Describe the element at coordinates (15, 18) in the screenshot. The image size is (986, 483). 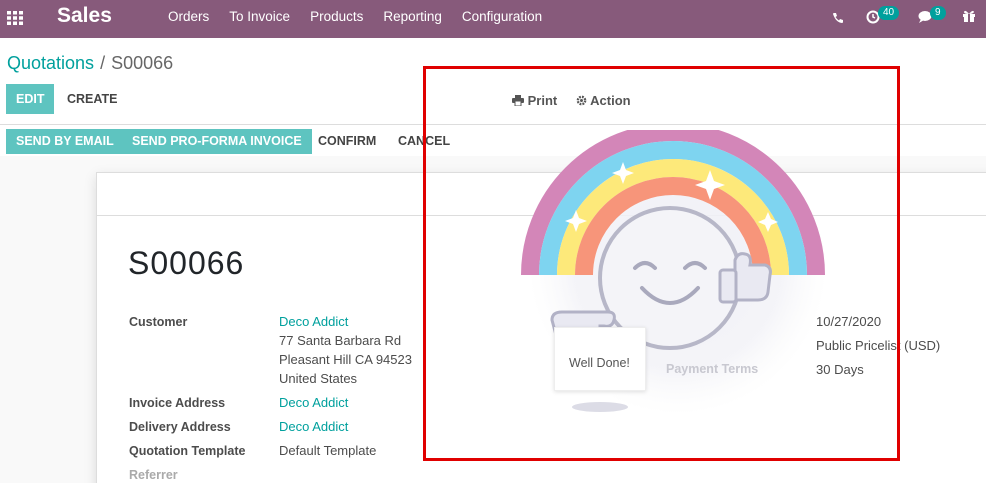
I see `apps-grid-icon` at that location.